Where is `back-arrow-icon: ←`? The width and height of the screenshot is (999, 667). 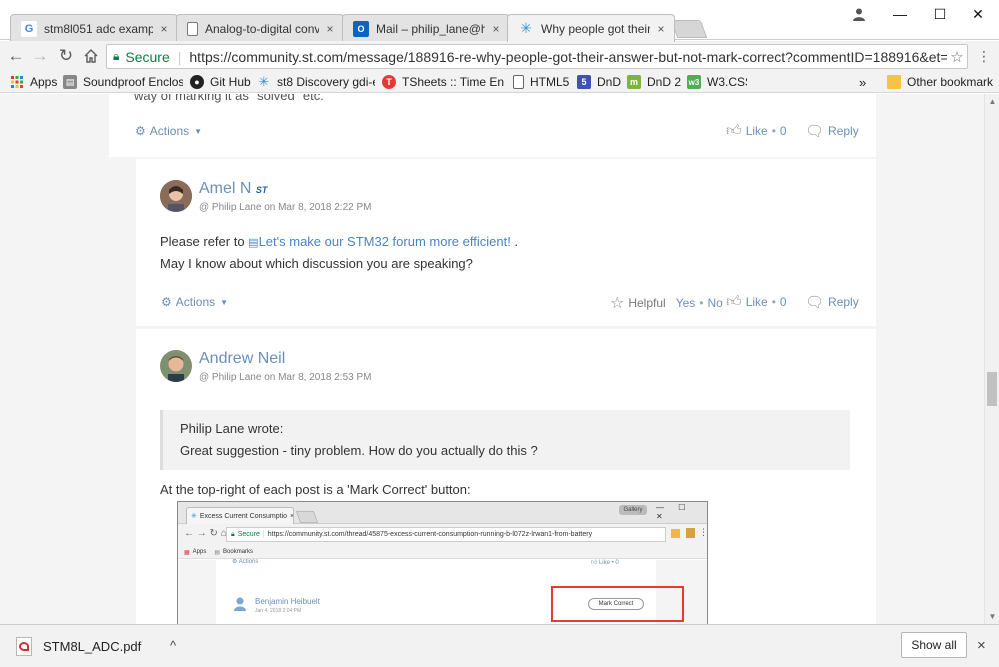
back-arrow-icon: ← is located at coordinates (16, 56).